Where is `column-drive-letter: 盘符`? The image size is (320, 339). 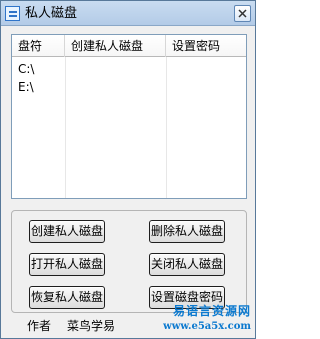 column-drive-letter: 盘符 is located at coordinates (38, 46).